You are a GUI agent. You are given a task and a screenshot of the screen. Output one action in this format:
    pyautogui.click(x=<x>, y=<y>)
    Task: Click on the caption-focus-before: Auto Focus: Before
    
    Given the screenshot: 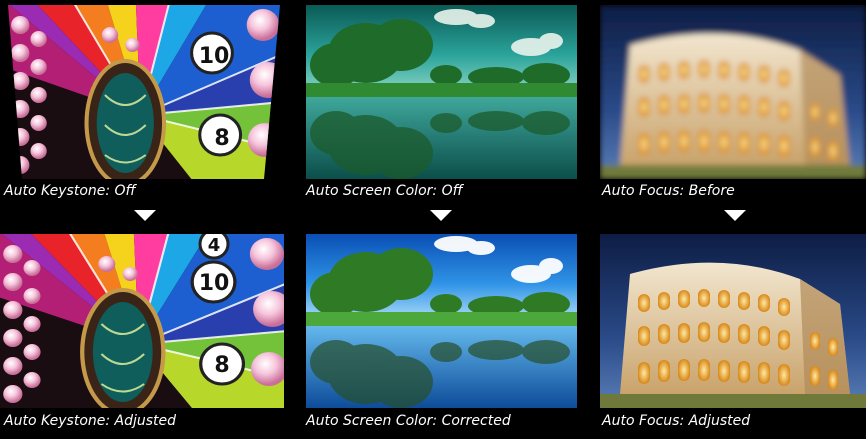 What is the action you would take?
    pyautogui.click(x=668, y=191)
    